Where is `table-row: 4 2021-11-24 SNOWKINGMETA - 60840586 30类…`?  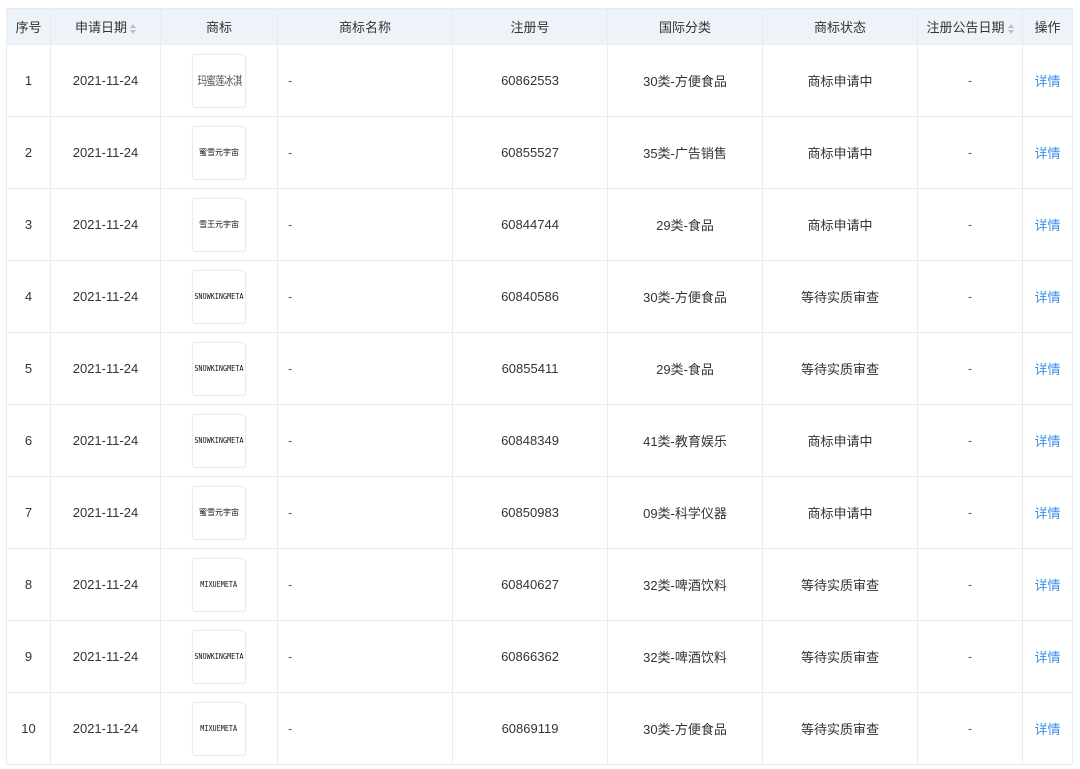 table-row: 4 2021-11-24 SNOWKINGMETA - 60840586 30类… is located at coordinates (539, 296).